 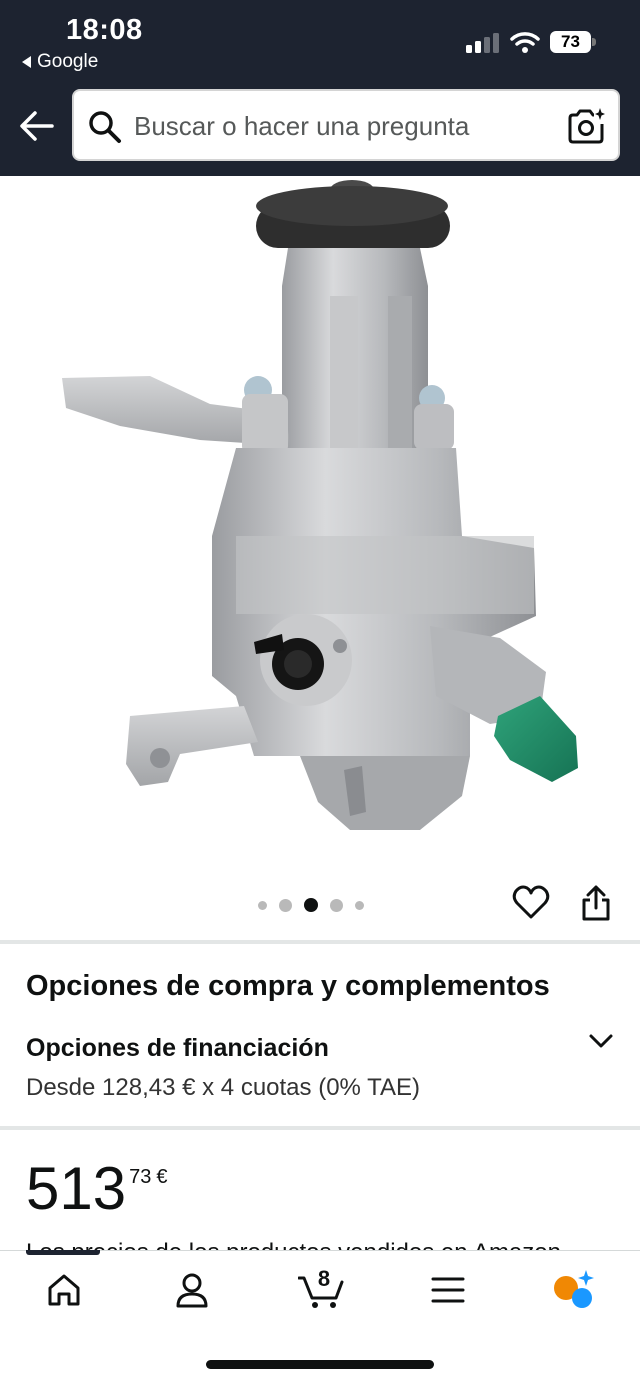 What do you see at coordinates (448, 1290) in the screenshot?
I see `menu-icon` at bounding box center [448, 1290].